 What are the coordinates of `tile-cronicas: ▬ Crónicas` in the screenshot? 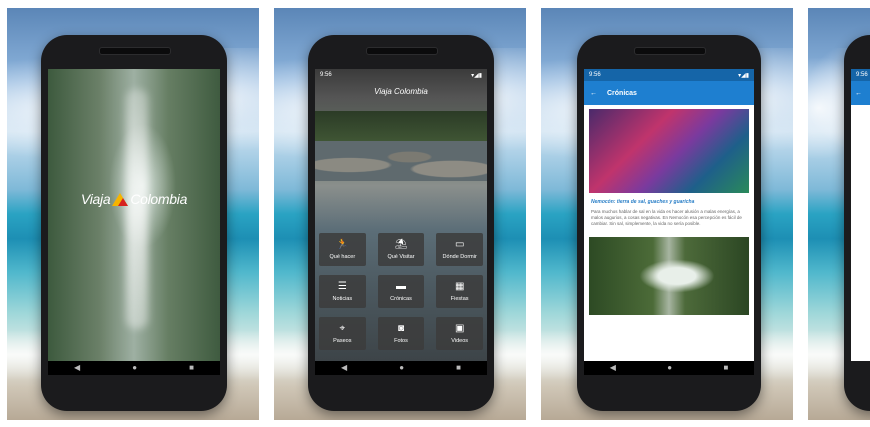 It's located at (401, 291).